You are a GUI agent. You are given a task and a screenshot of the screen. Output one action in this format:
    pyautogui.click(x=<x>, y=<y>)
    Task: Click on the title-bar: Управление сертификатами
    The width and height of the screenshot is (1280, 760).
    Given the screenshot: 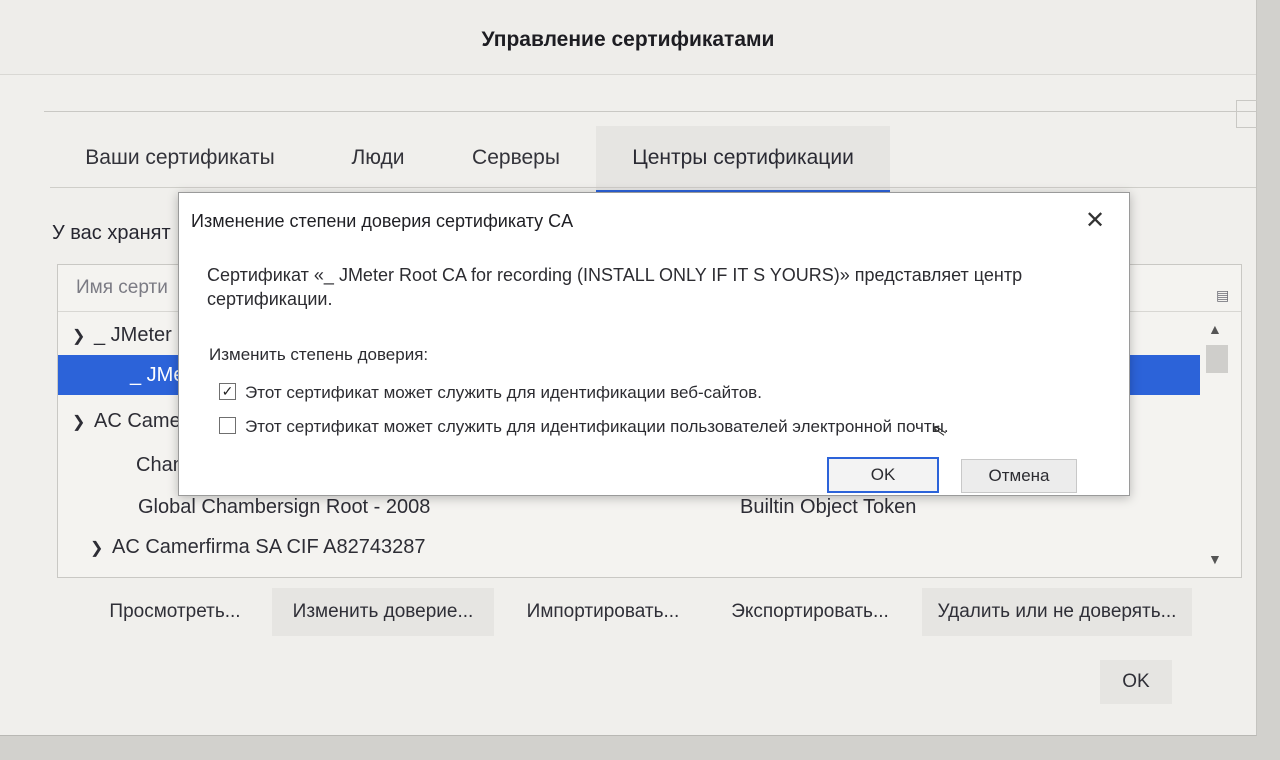 What is the action you would take?
    pyautogui.click(x=628, y=37)
    